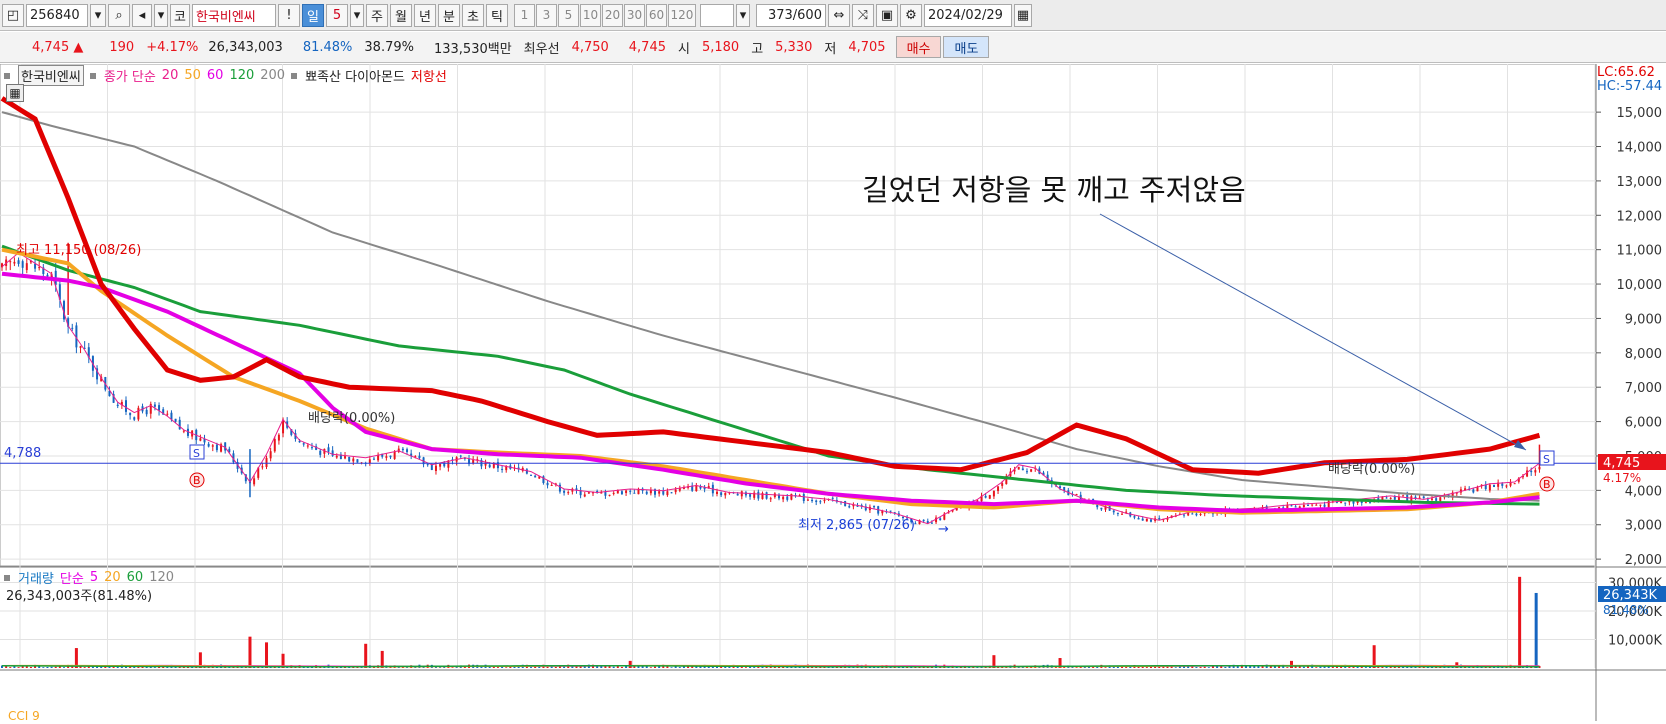 The height and width of the screenshot is (724, 1666). What do you see at coordinates (172, 47) in the screenshot?
I see `price-change-pct: +4.17%` at bounding box center [172, 47].